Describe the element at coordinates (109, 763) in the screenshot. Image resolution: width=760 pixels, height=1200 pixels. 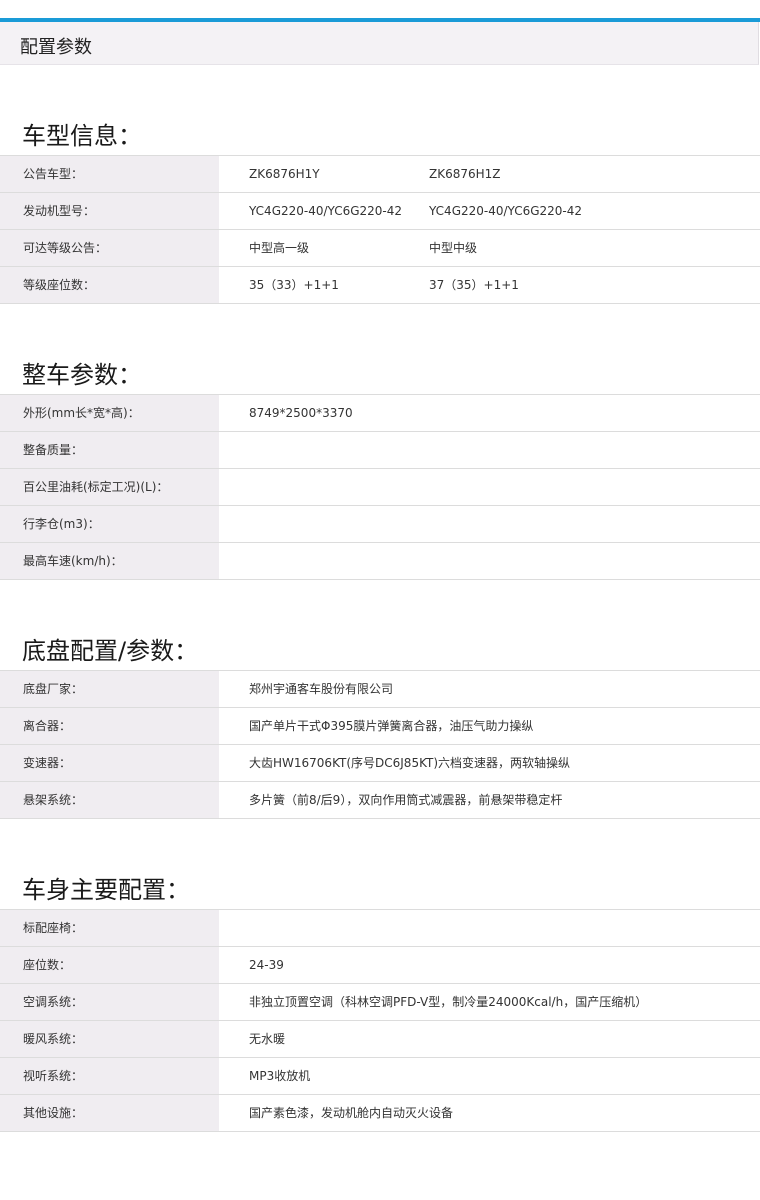
I see `row-label: 变速器：` at that location.